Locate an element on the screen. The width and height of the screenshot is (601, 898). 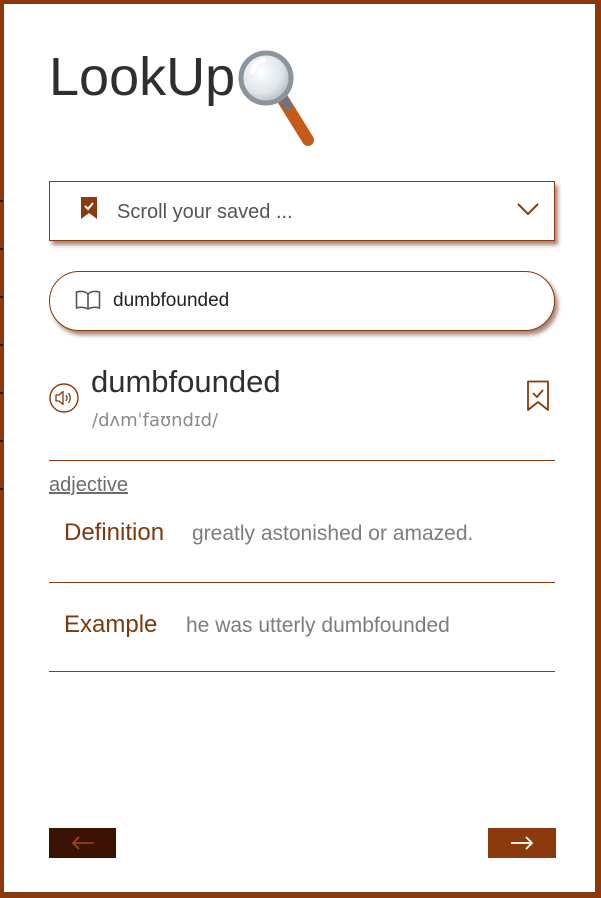
next-button is located at coordinates (522, 843).